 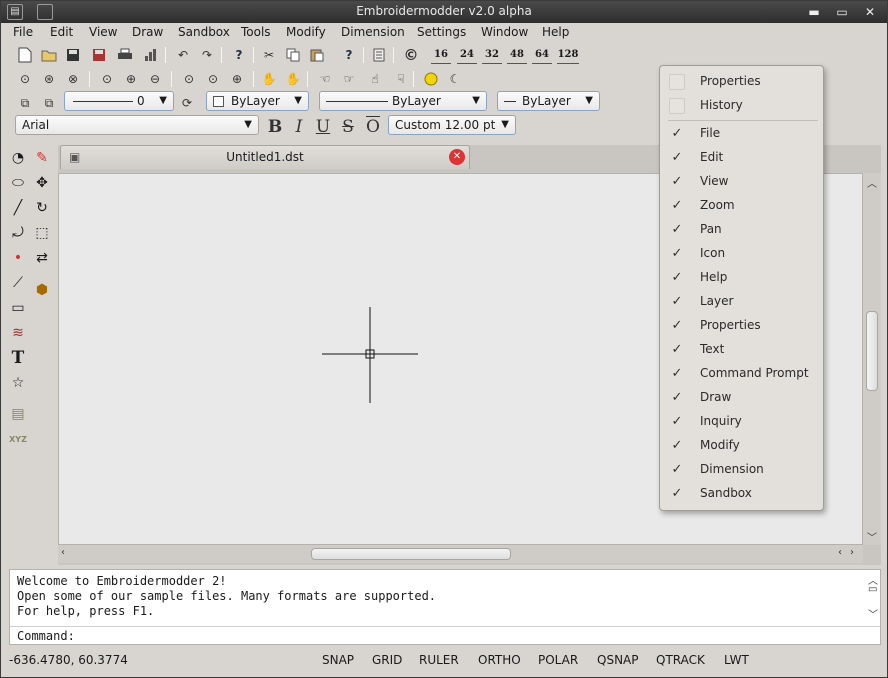 I want to click on menu-item-properties: ✓ Properties, so click(x=741, y=326).